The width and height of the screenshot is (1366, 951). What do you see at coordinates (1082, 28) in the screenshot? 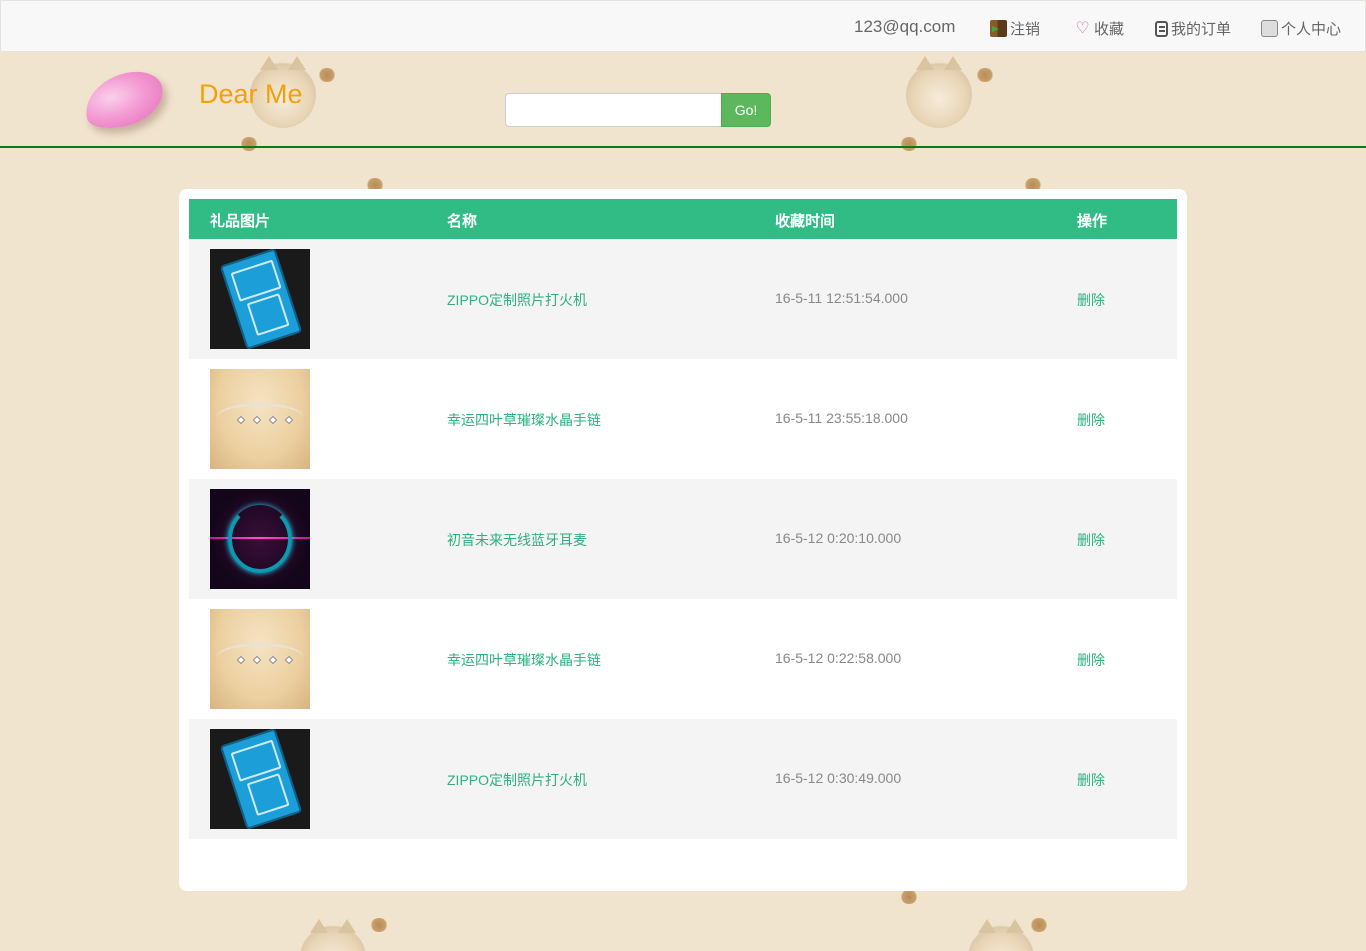
I see `favorite-icon: ♡` at bounding box center [1082, 28].